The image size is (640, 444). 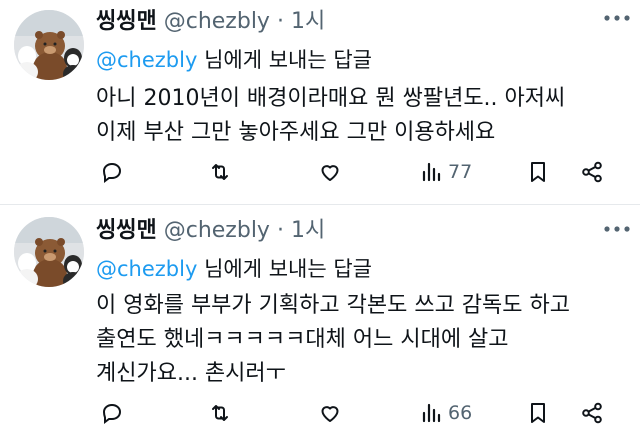 I want to click on tweet-text-line: 이제 부산 그만 놓아주세요 그만 이용하세요, so click(x=296, y=132).